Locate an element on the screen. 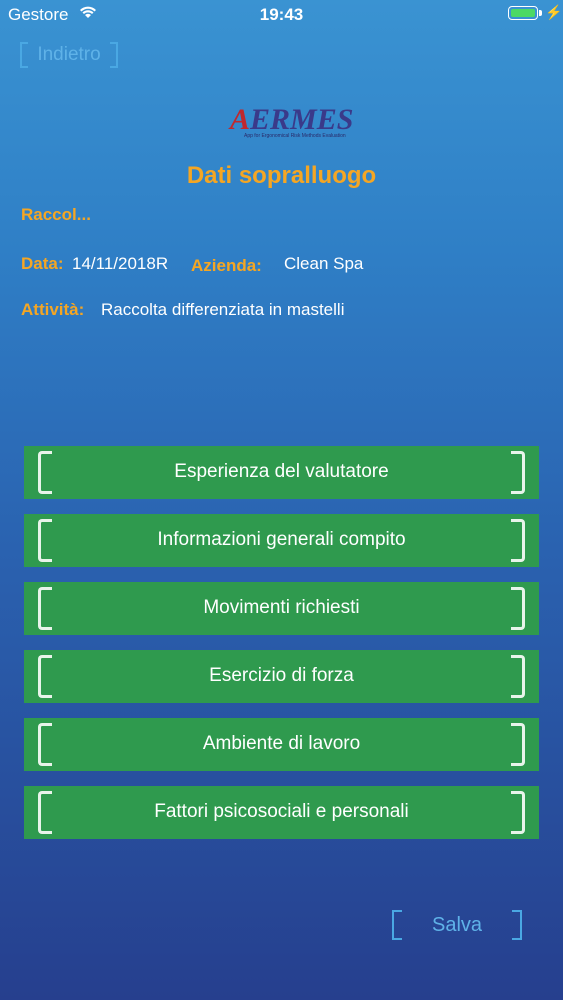 The image size is (563, 1000). section-button-label: Movimenti richiesti is located at coordinates (281, 607).